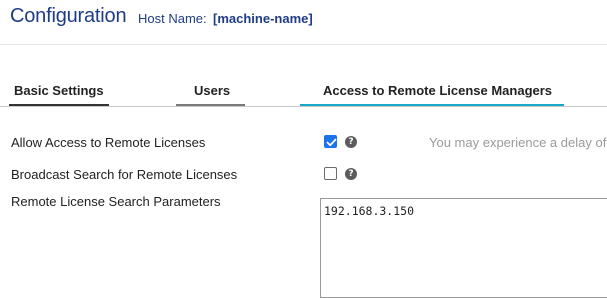 The width and height of the screenshot is (607, 298). Describe the element at coordinates (518, 142) in the screenshot. I see `delay-notice: You may experience a delay of` at that location.